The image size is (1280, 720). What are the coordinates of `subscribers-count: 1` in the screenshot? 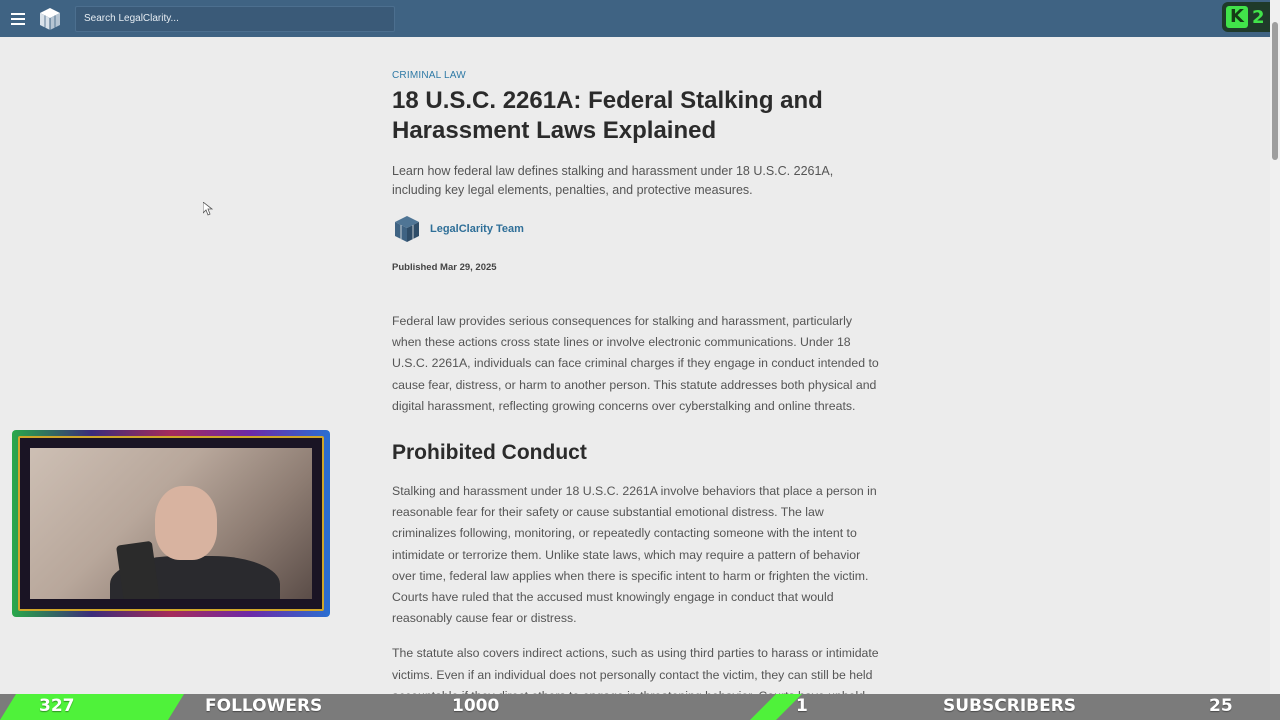 It's located at (802, 706).